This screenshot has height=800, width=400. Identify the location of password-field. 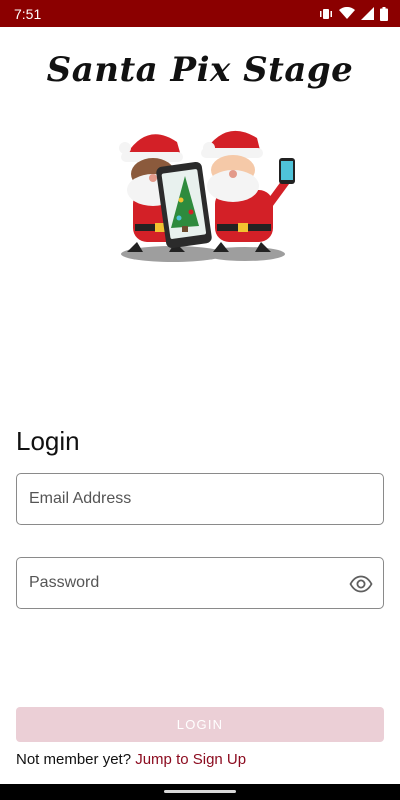
(200, 583).